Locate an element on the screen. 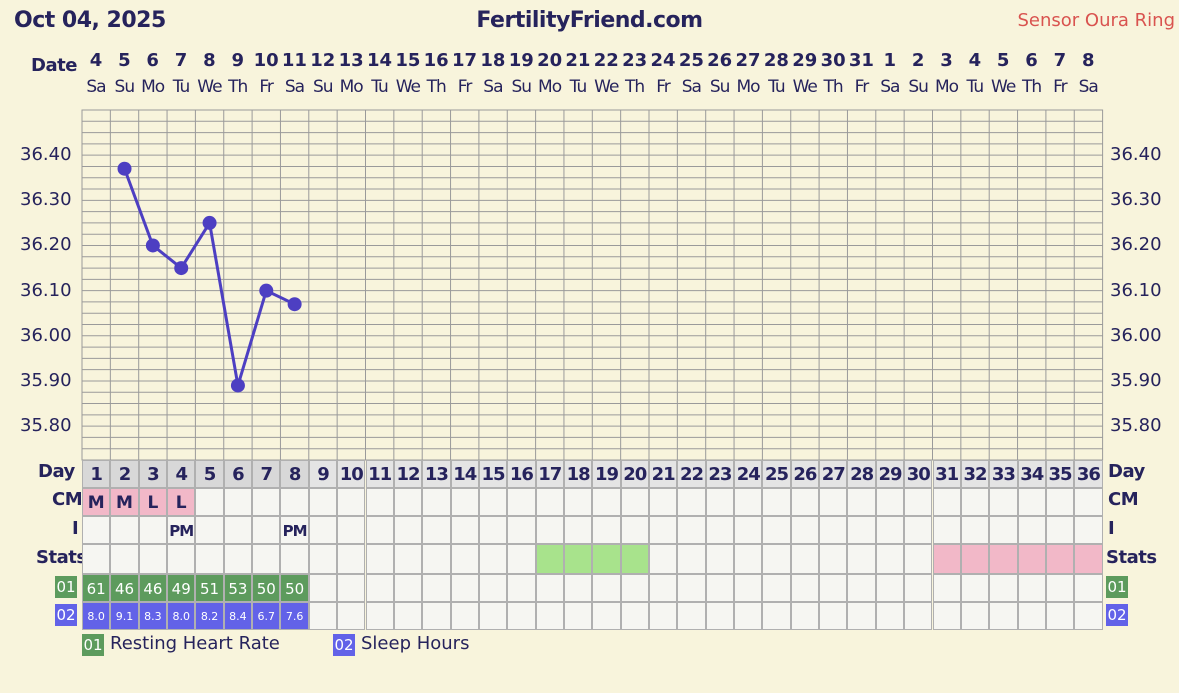 This screenshot has height=693, width=1179. sleep-cell: 7.6 is located at coordinates (294, 616).